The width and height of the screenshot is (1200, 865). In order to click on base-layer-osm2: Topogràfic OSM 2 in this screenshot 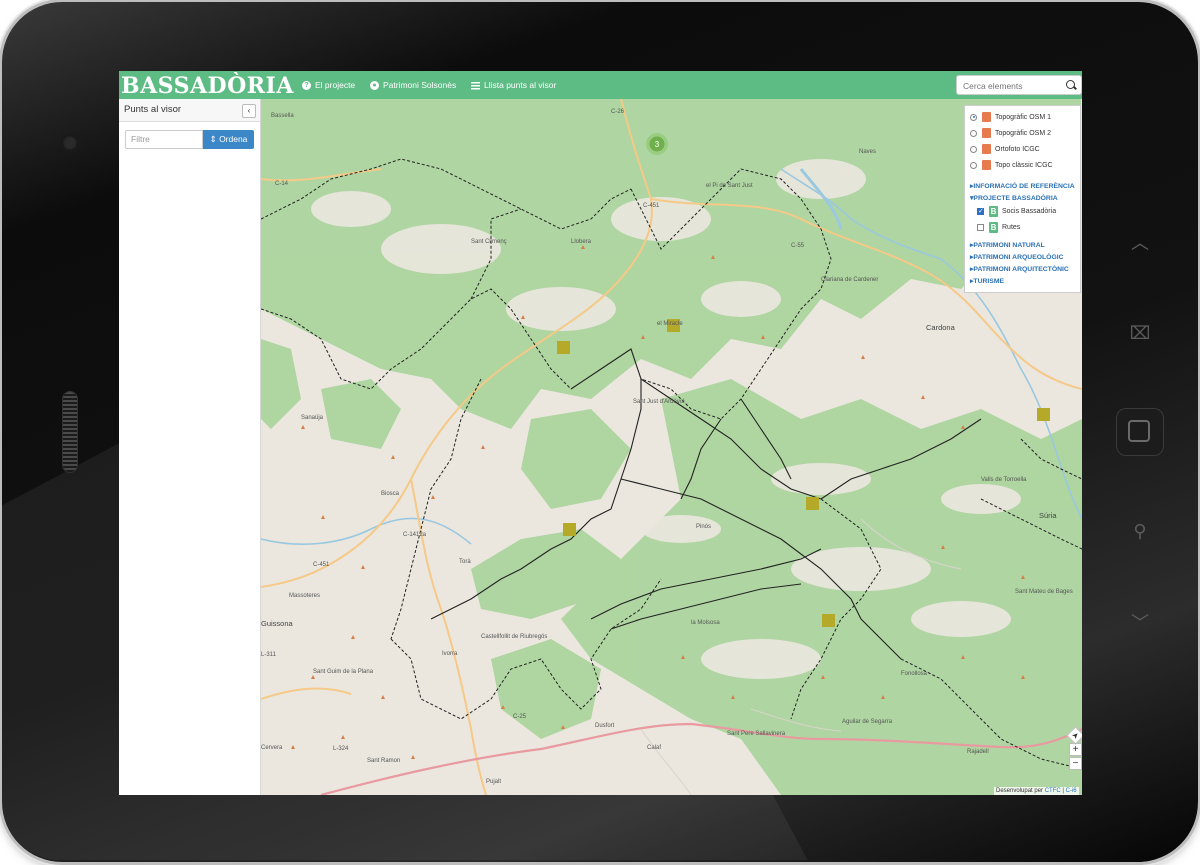, I will do `click(1010, 134)`.